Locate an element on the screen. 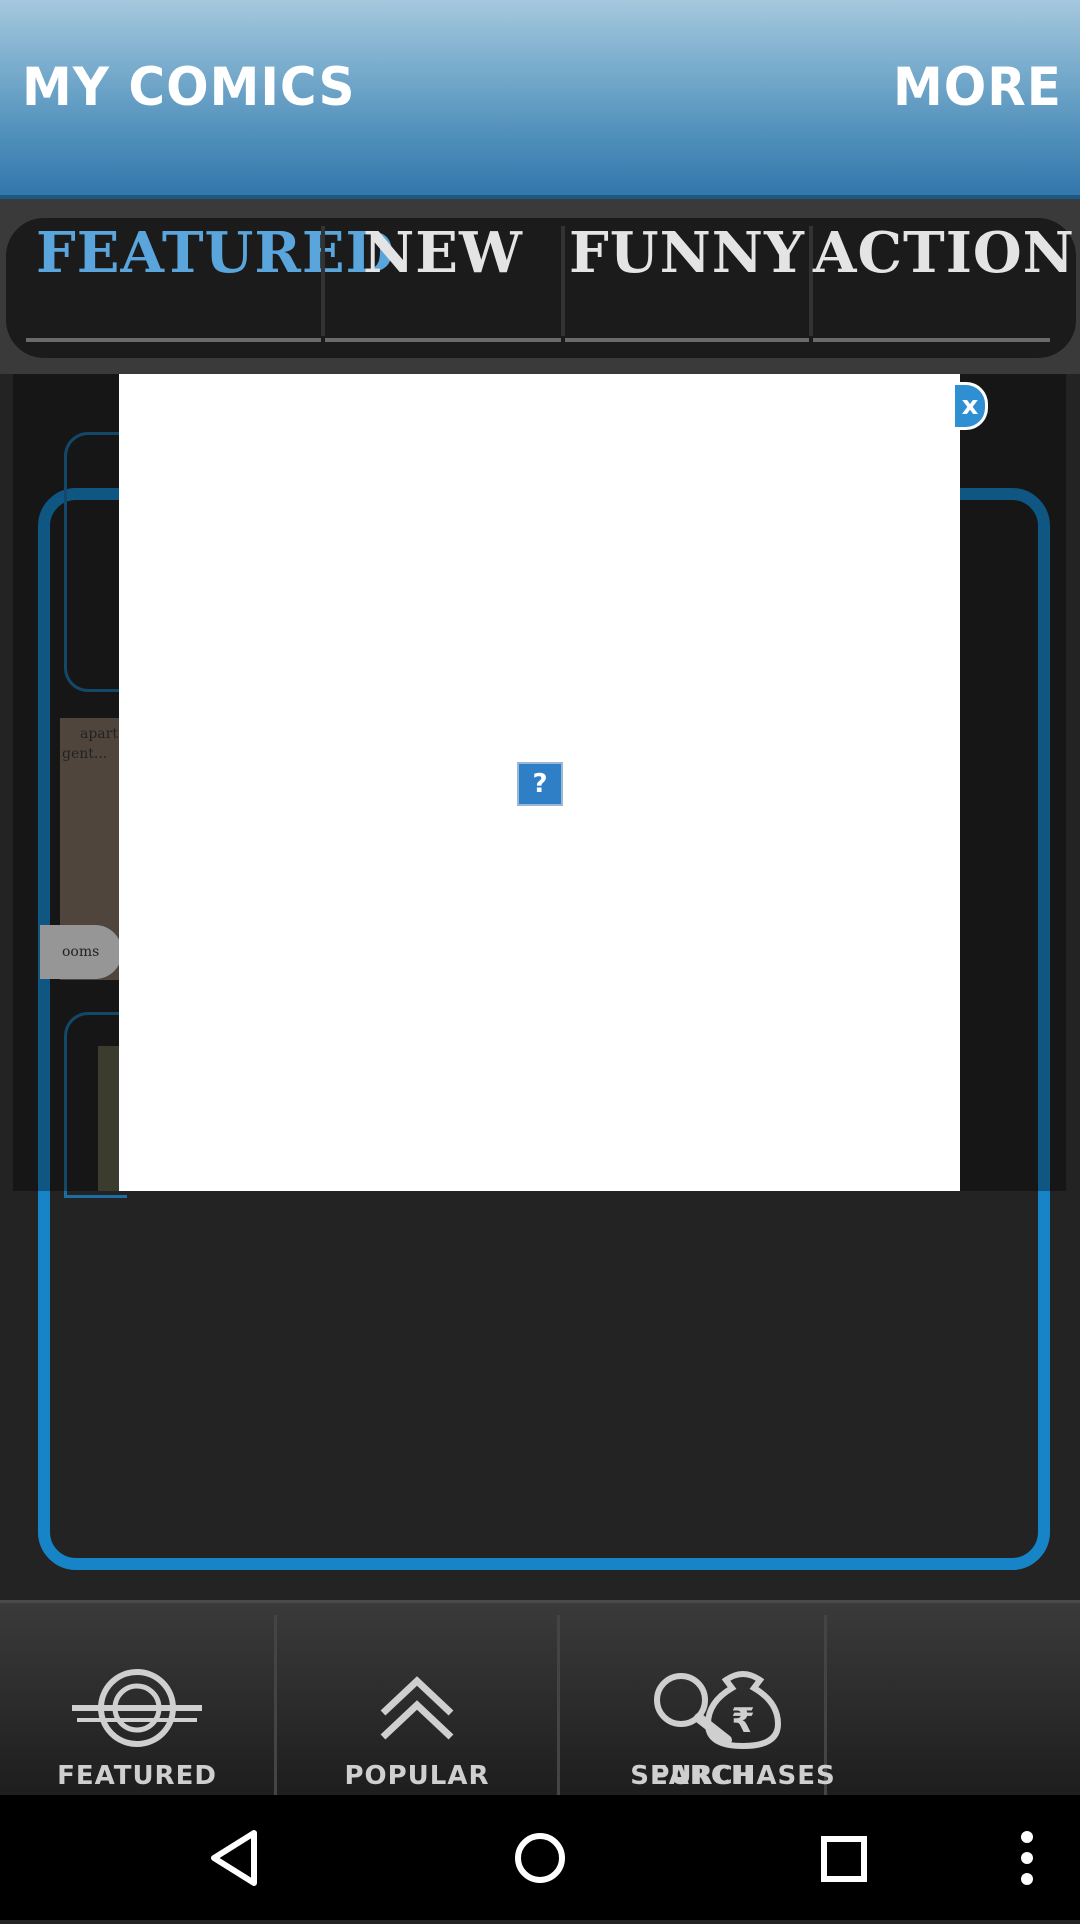 The image size is (1080, 1924). featured-icon is located at coordinates (137, 1708).